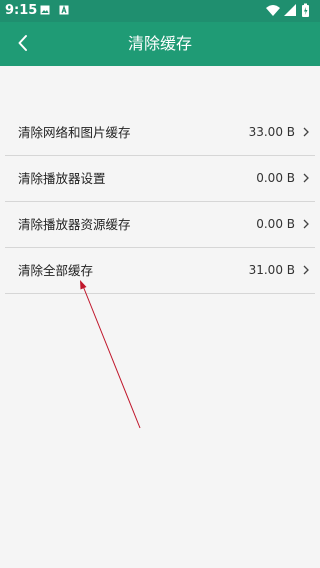 This screenshot has width=320, height=568. What do you see at coordinates (273, 10) in the screenshot?
I see `wifi-icon` at bounding box center [273, 10].